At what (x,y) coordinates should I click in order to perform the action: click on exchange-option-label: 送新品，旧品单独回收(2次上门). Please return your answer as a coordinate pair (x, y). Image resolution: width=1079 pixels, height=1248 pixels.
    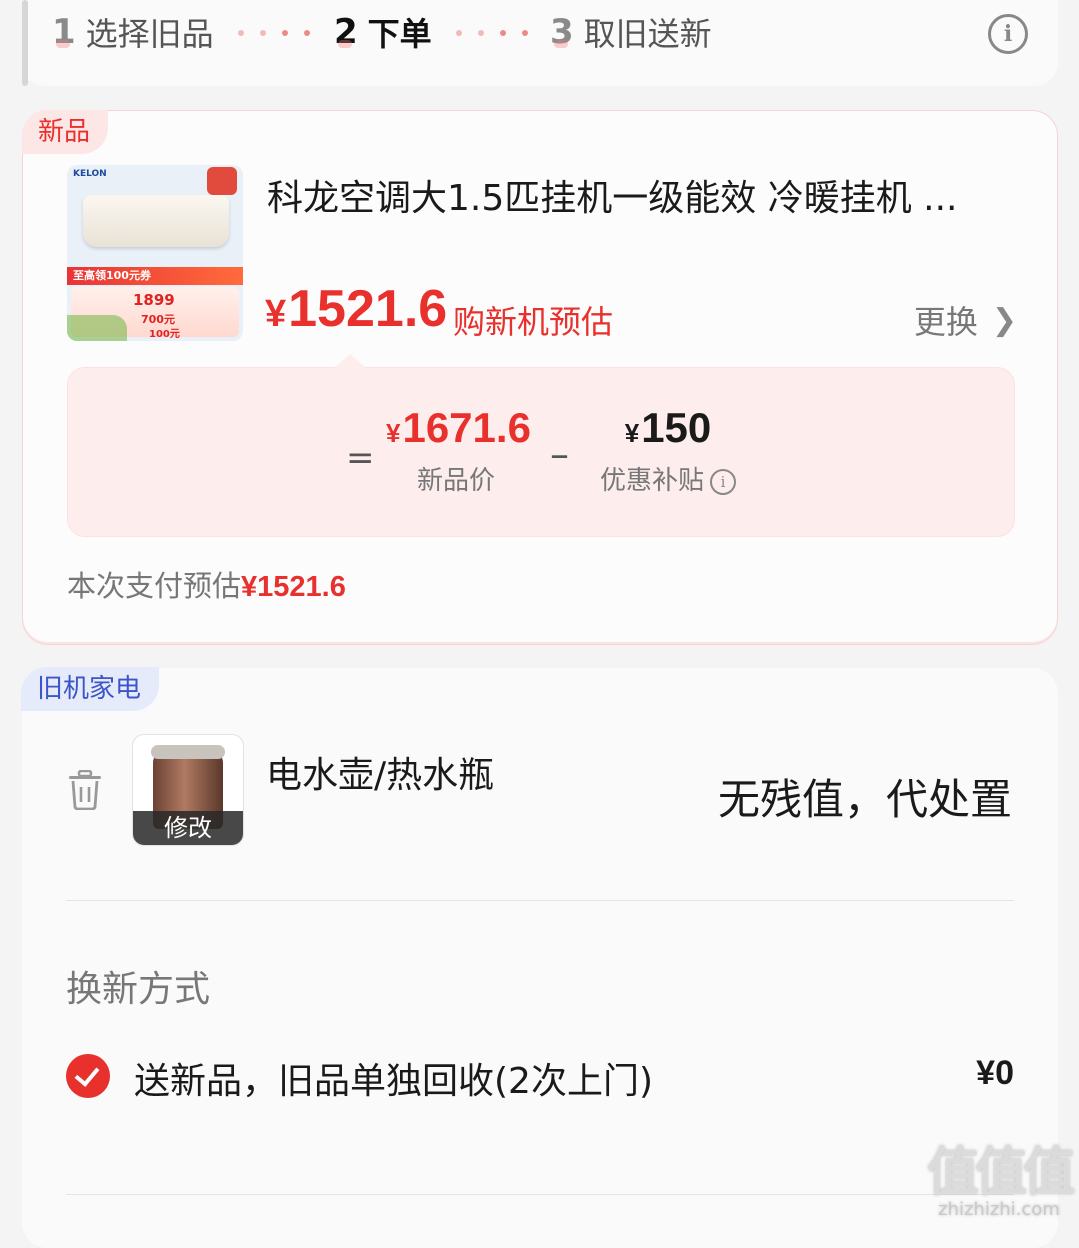
    Looking at the image, I should click on (393, 1081).